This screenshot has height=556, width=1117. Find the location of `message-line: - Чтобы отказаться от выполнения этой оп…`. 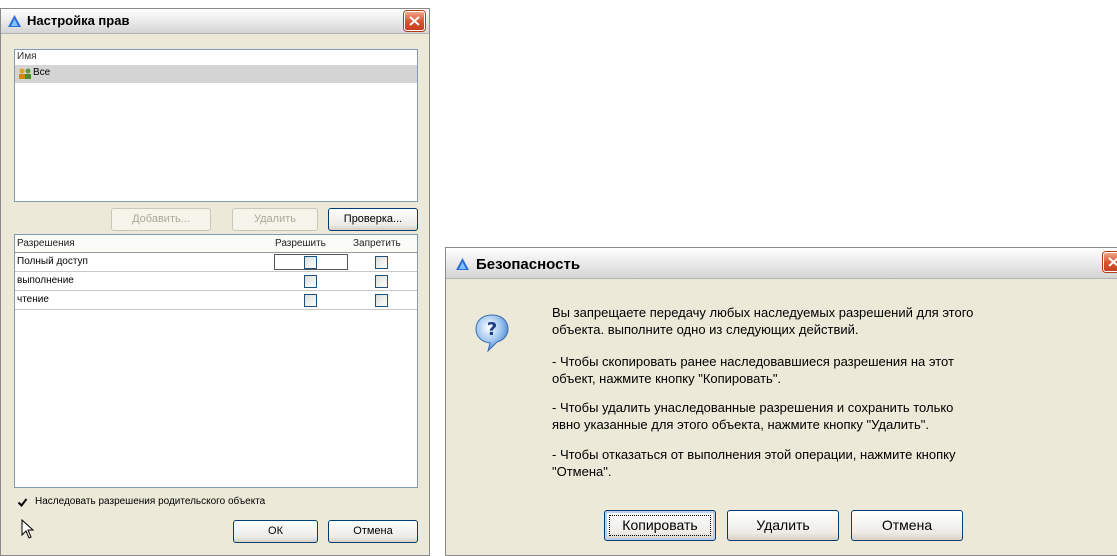

message-line: - Чтобы отказаться от выполнения этой оп… is located at coordinates (754, 454).